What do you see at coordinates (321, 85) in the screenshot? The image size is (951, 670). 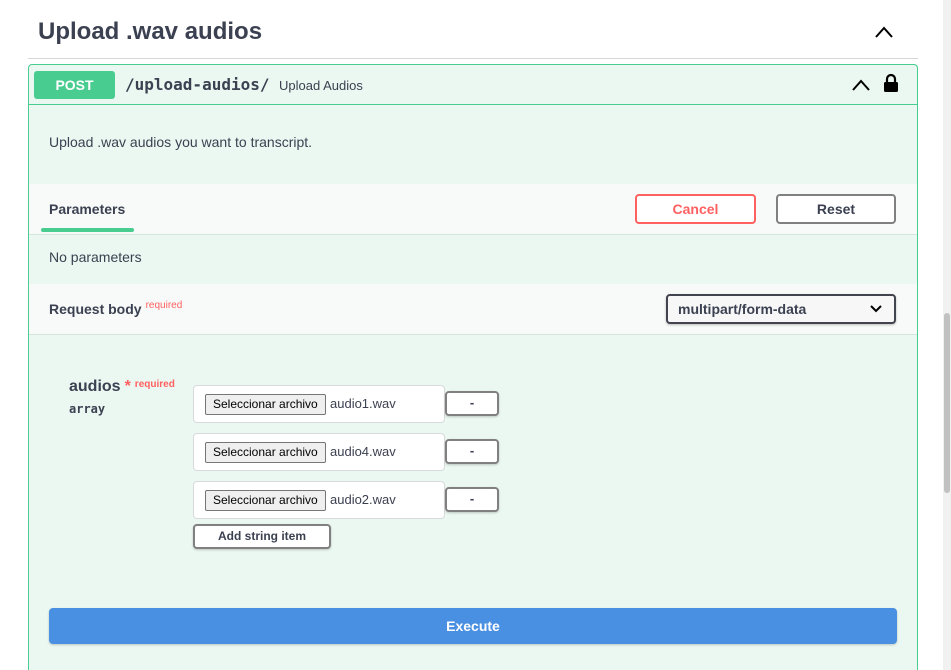 I see `operation-summary-text: Upload Audios` at bounding box center [321, 85].